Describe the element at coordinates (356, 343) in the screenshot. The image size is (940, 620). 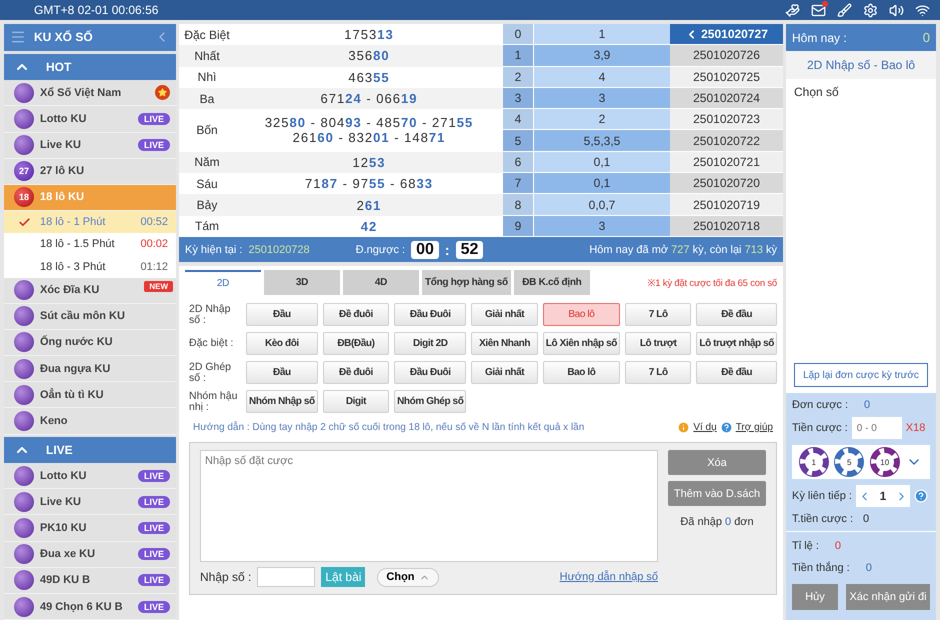
I see `bet-type-button: ĐB(Đầu)` at that location.